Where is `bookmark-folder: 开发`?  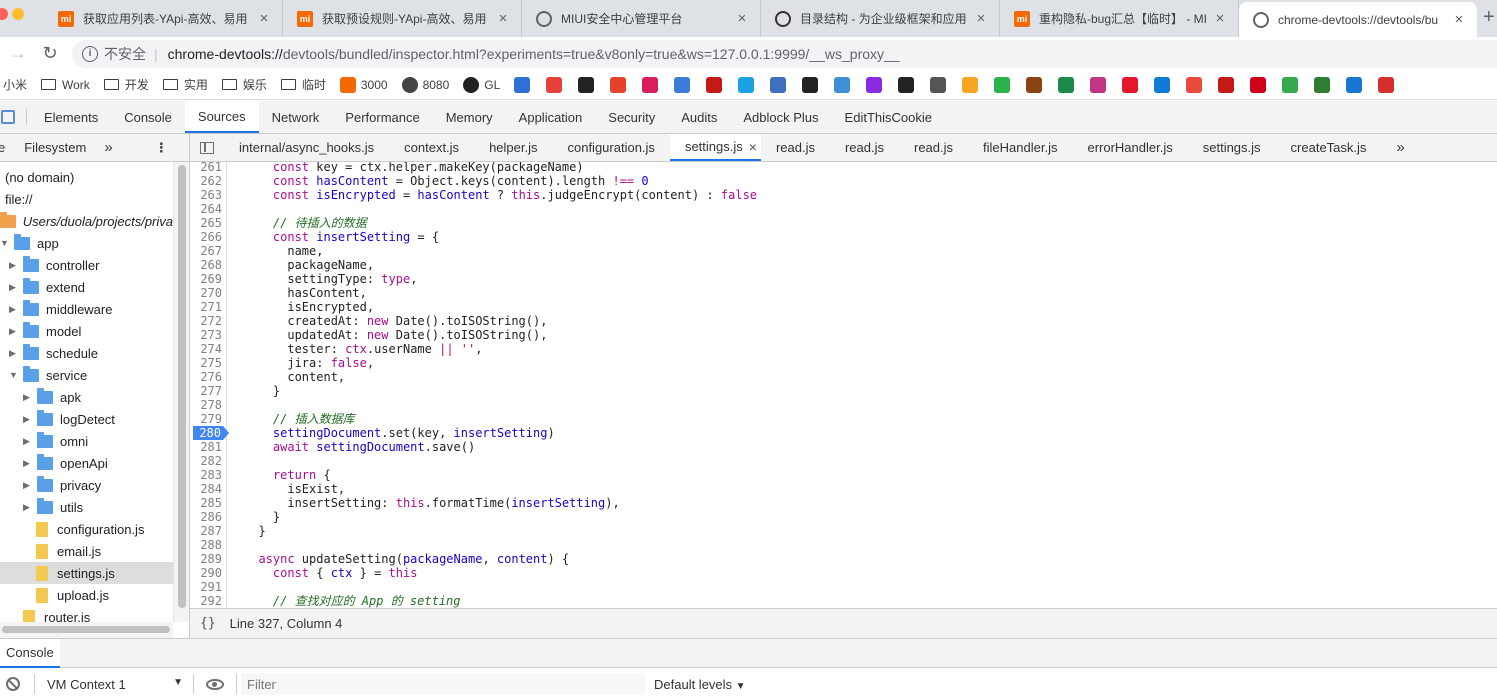
bookmark-folder: 开发 is located at coordinates (126, 84).